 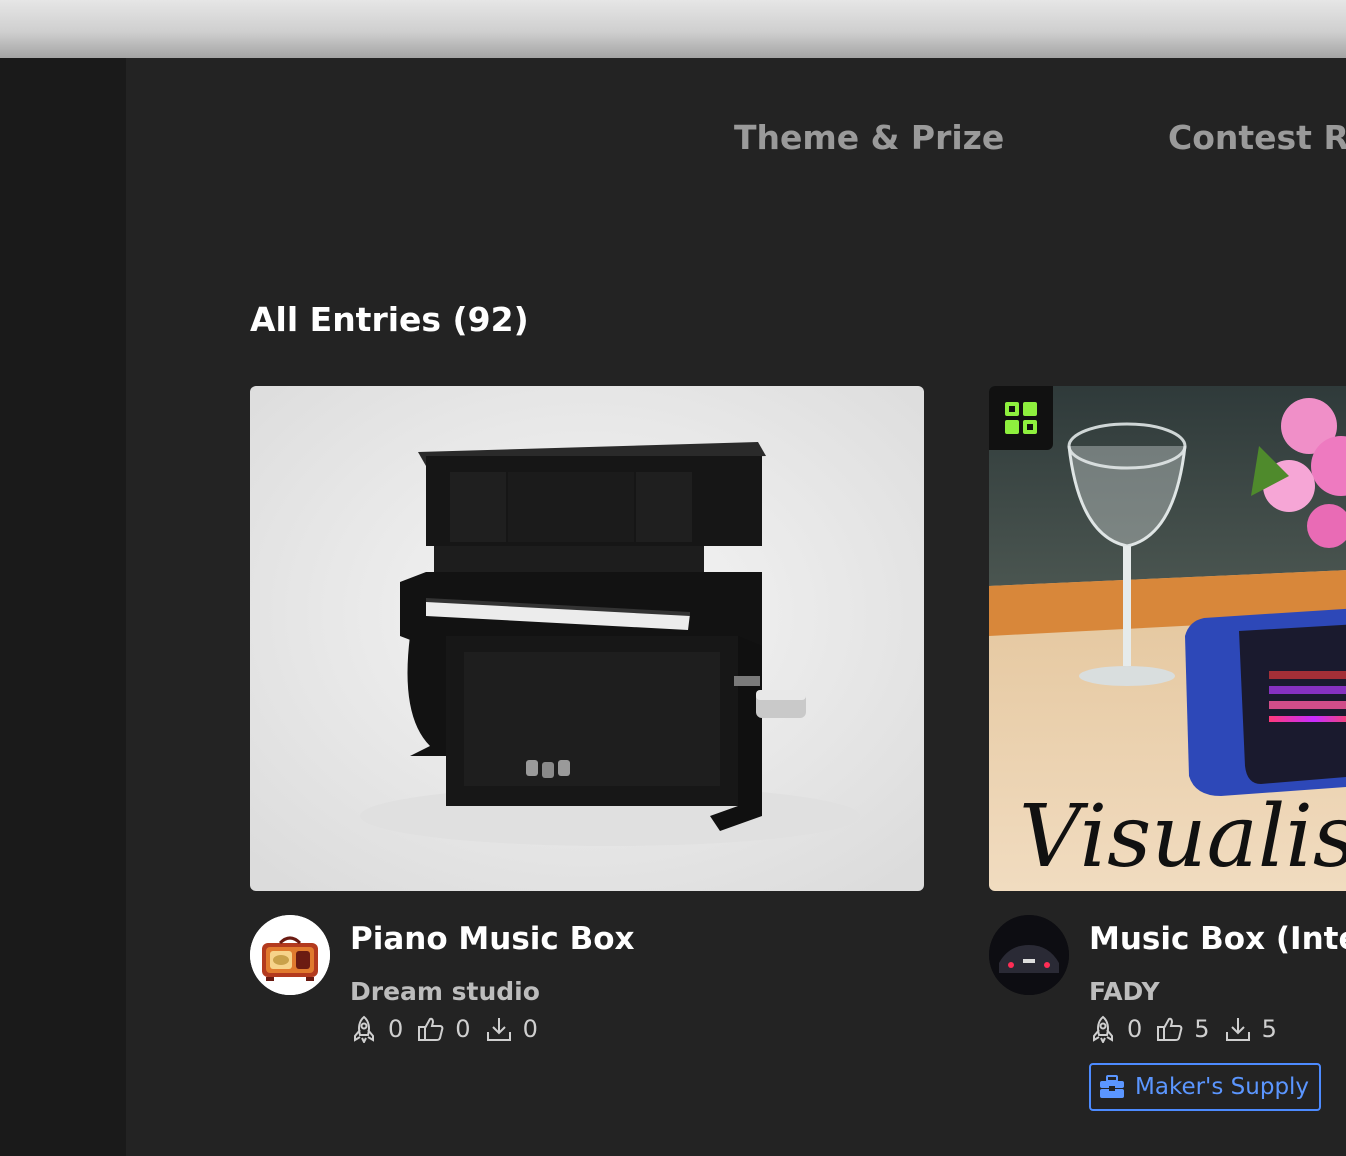 What do you see at coordinates (1202, 1029) in the screenshot?
I see `like-count: 5` at bounding box center [1202, 1029].